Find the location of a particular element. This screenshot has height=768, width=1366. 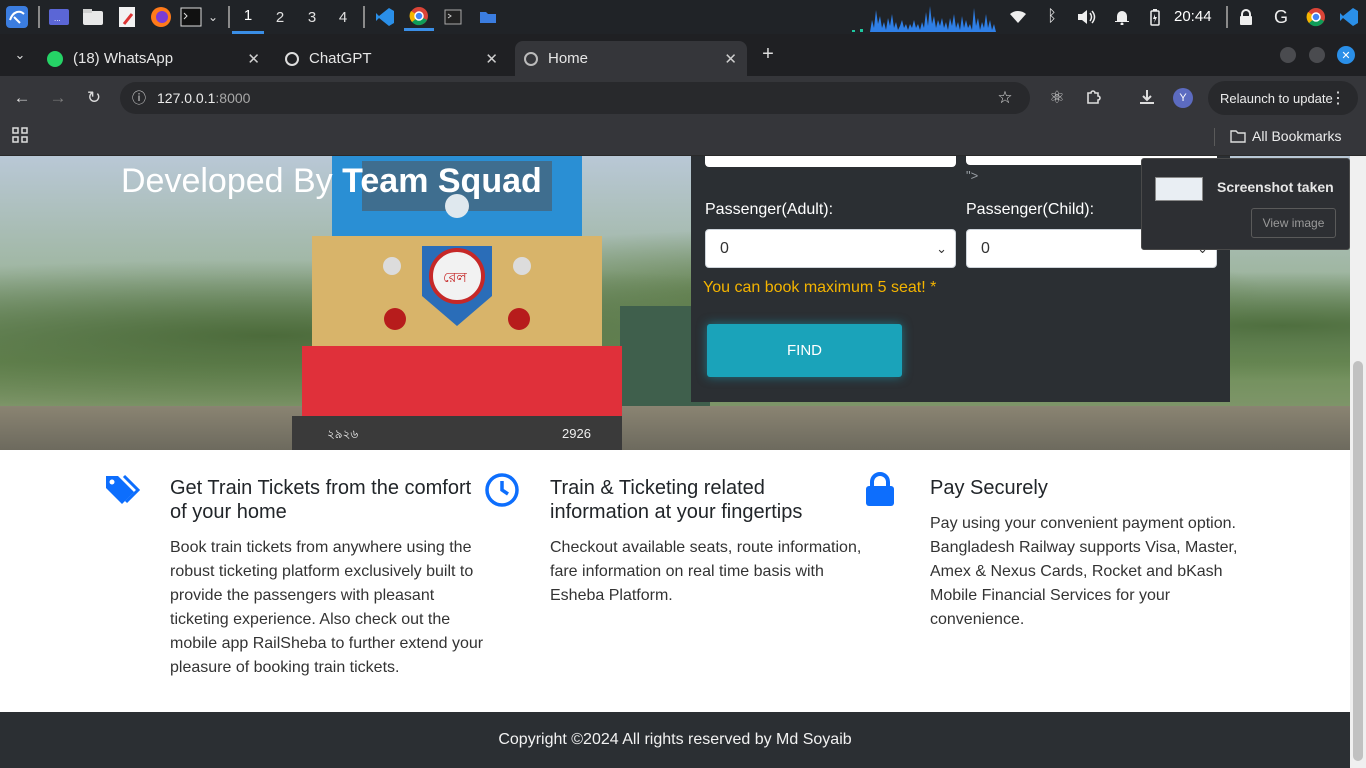

chrome-taskbar-icon is located at coordinates (419, 17).